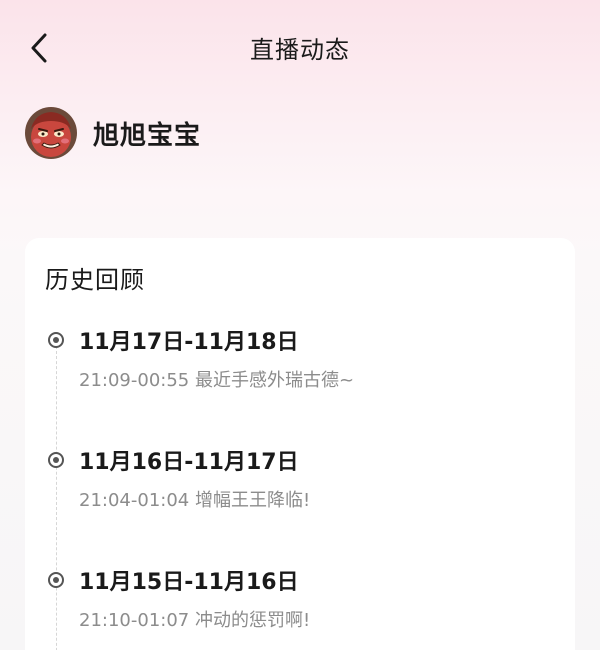 The height and width of the screenshot is (650, 600). I want to click on header: 直播动态, so click(300, 47).